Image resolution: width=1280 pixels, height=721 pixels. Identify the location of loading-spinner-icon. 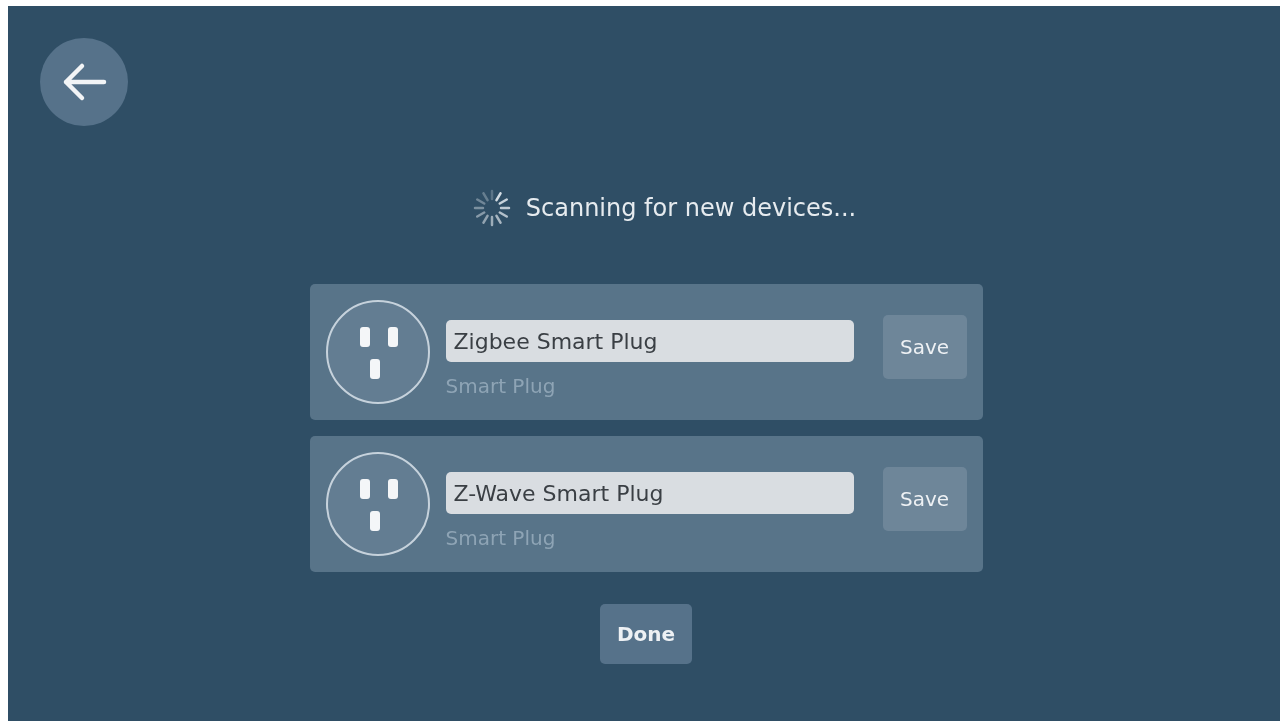
(491, 208).